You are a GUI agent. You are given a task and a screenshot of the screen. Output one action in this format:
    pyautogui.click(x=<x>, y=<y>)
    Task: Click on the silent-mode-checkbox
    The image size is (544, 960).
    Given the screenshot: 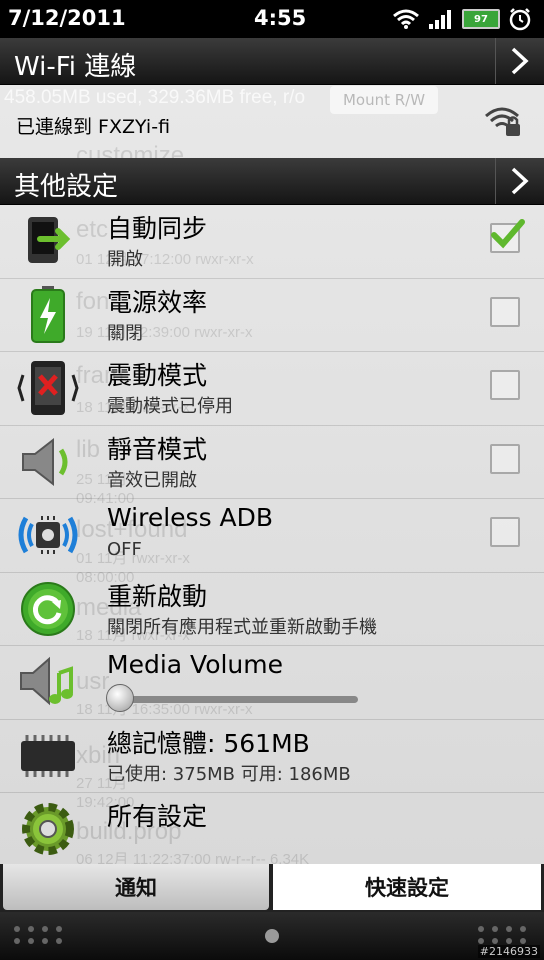 What is the action you would take?
    pyautogui.click(x=505, y=458)
    